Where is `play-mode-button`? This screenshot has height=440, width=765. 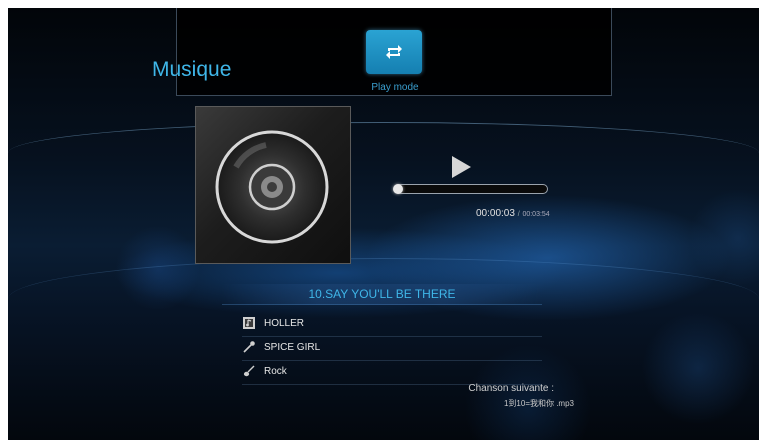 play-mode-button is located at coordinates (394, 52).